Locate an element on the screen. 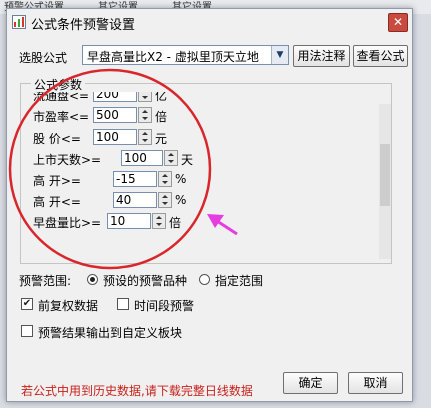 This screenshot has width=431, height=408. param-input: 200 is located at coordinates (115, 97).